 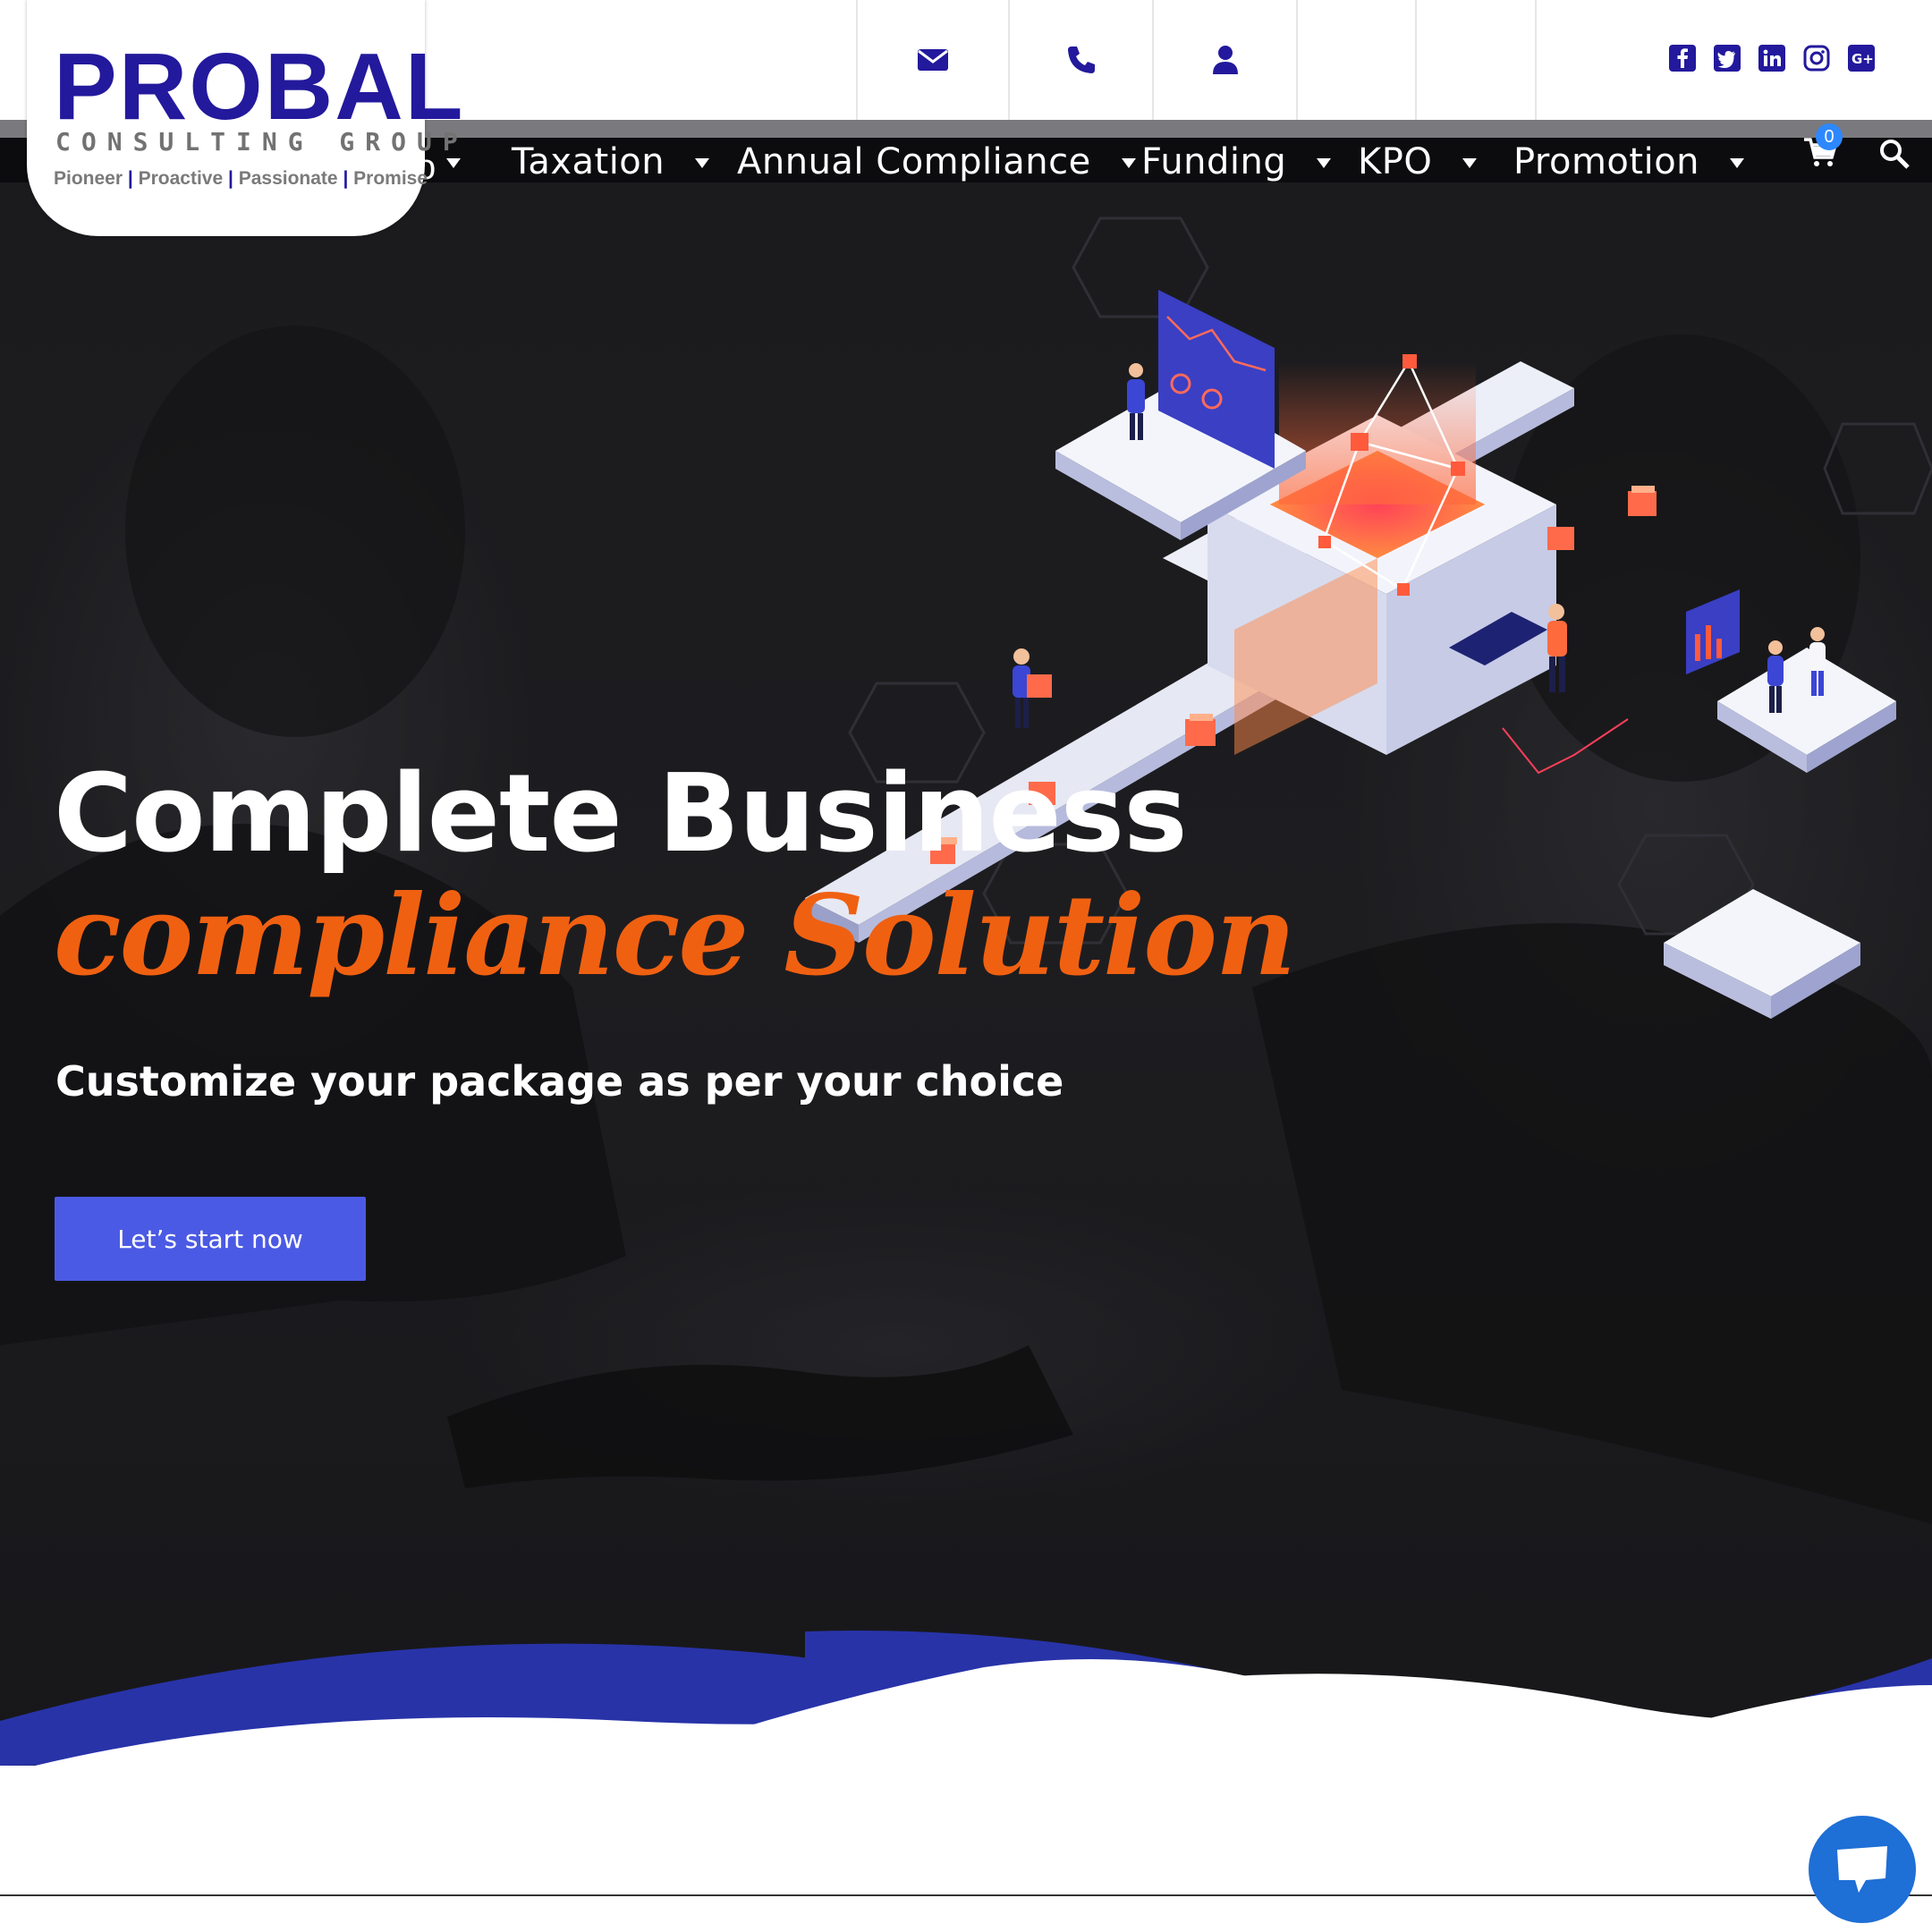 I want to click on tagline-word: Passionate, so click(x=288, y=178).